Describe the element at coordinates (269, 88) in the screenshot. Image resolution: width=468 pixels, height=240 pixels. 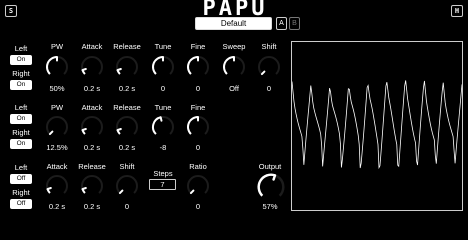
I see `ch1-shift-value: 0` at that location.